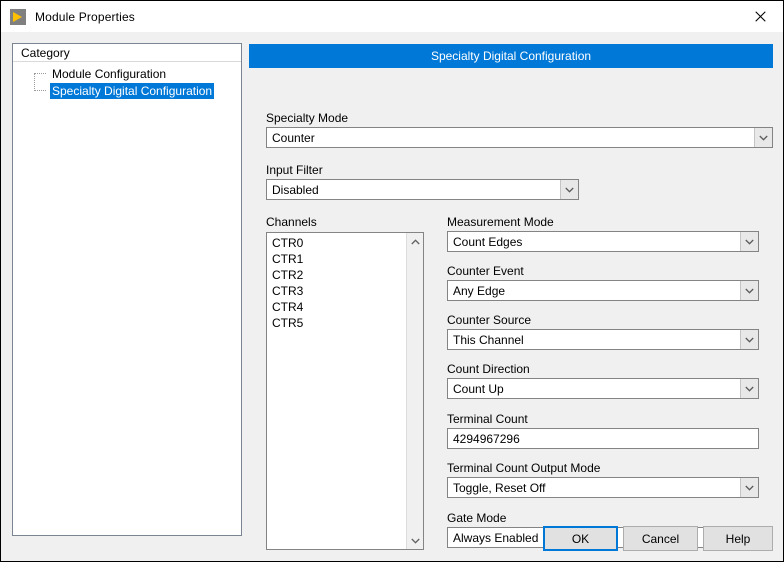 The height and width of the screenshot is (562, 784). I want to click on channels-scrollbar, so click(414, 391).